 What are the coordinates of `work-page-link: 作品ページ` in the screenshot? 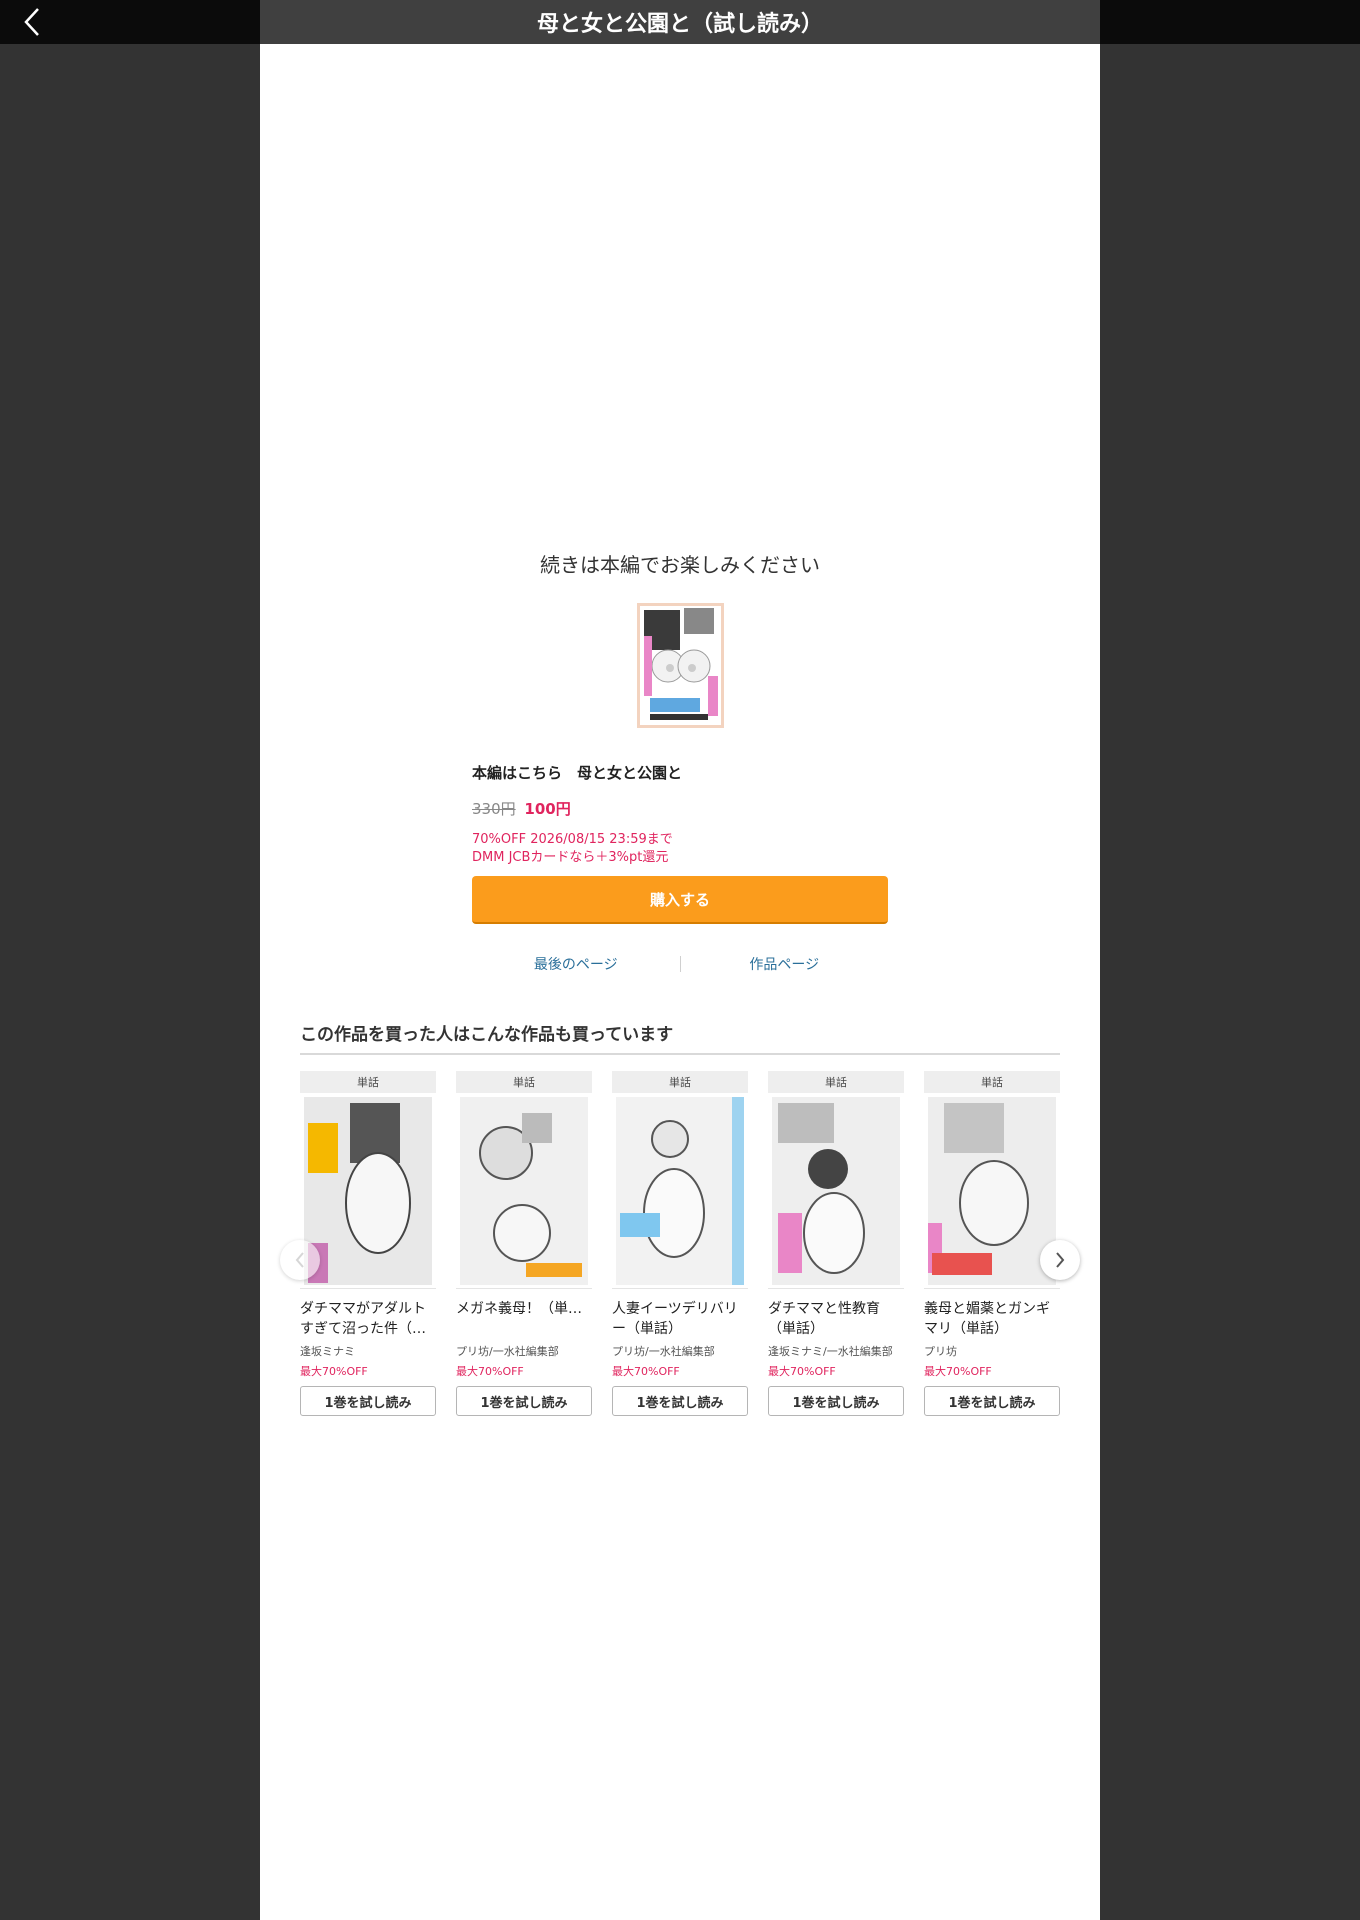 It's located at (785, 964).